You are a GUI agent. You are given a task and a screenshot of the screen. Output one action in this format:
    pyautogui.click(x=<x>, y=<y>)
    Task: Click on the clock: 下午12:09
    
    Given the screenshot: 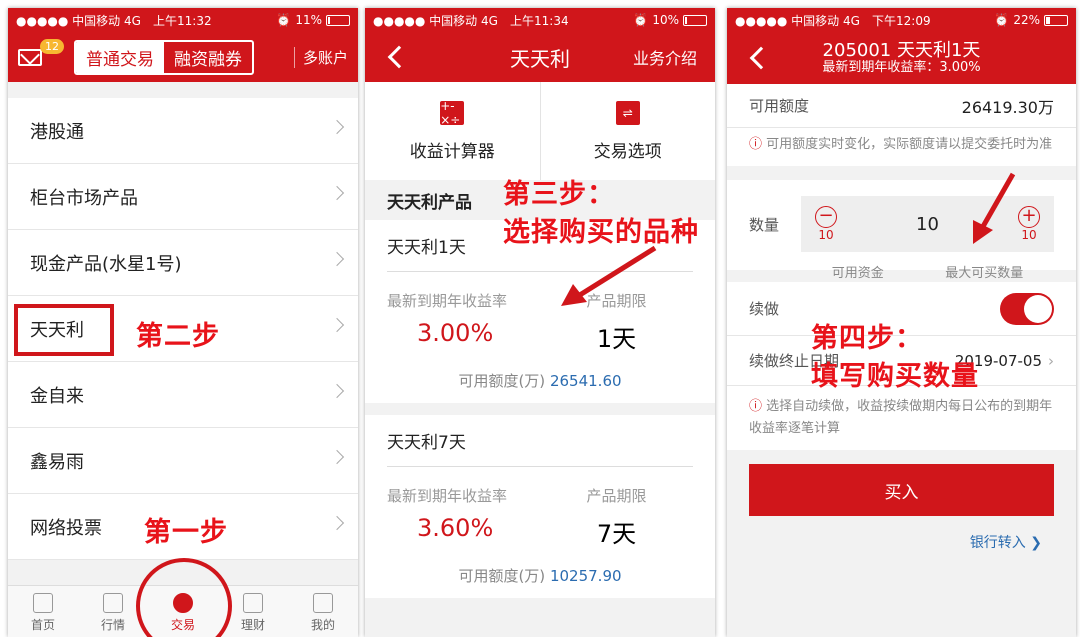 What is the action you would take?
    pyautogui.click(x=901, y=20)
    